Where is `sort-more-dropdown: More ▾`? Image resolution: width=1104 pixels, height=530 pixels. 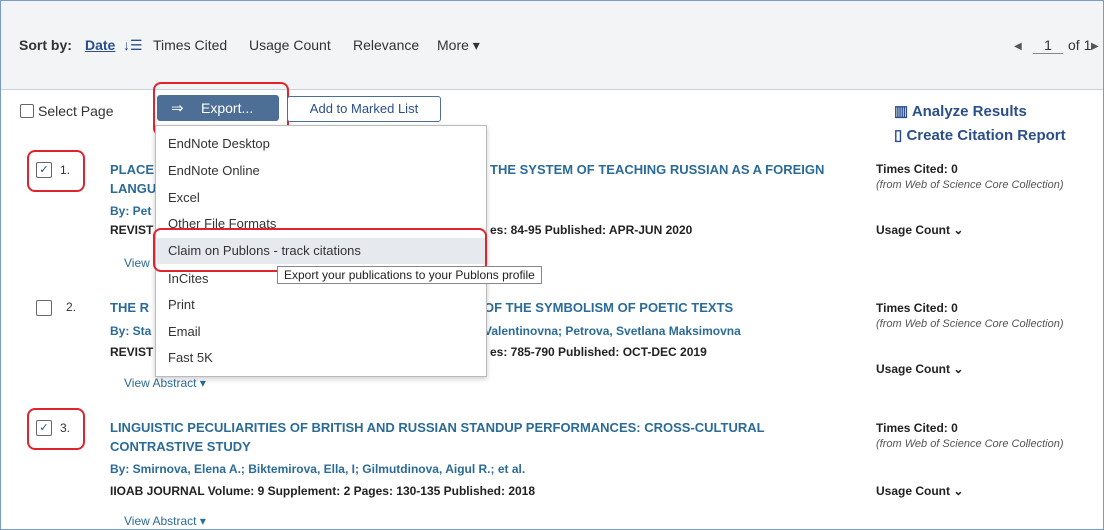 sort-more-dropdown: More ▾ is located at coordinates (458, 45).